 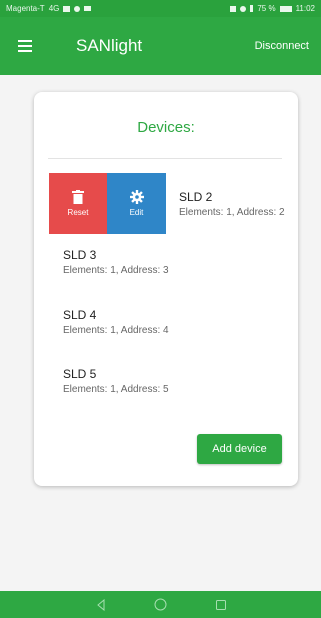 What do you see at coordinates (25, 46) in the screenshot?
I see `hamburger-menu-icon` at bounding box center [25, 46].